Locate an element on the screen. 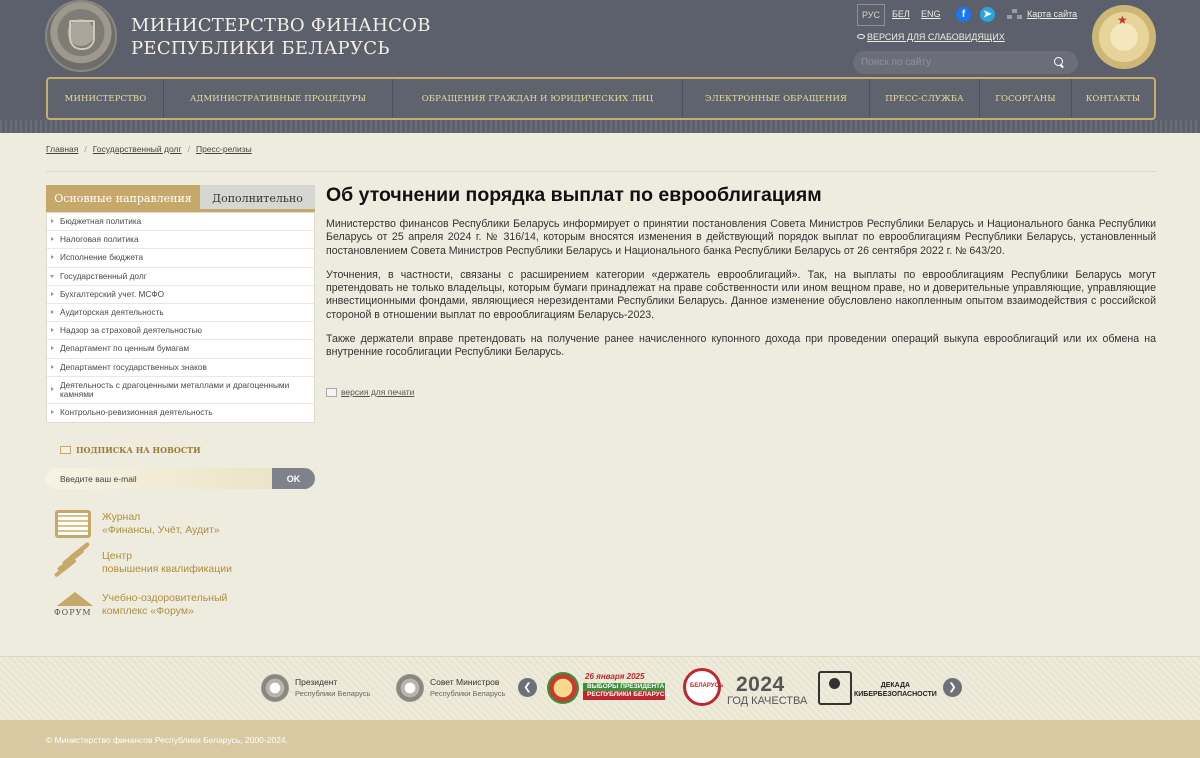 The image size is (1200, 758). newsletter-form: OK is located at coordinates (180, 478).